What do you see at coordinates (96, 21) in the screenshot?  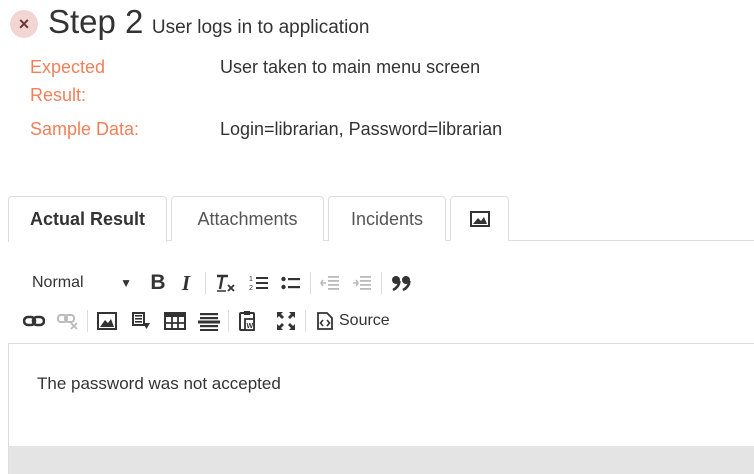 I see `step-number: Step 2` at bounding box center [96, 21].